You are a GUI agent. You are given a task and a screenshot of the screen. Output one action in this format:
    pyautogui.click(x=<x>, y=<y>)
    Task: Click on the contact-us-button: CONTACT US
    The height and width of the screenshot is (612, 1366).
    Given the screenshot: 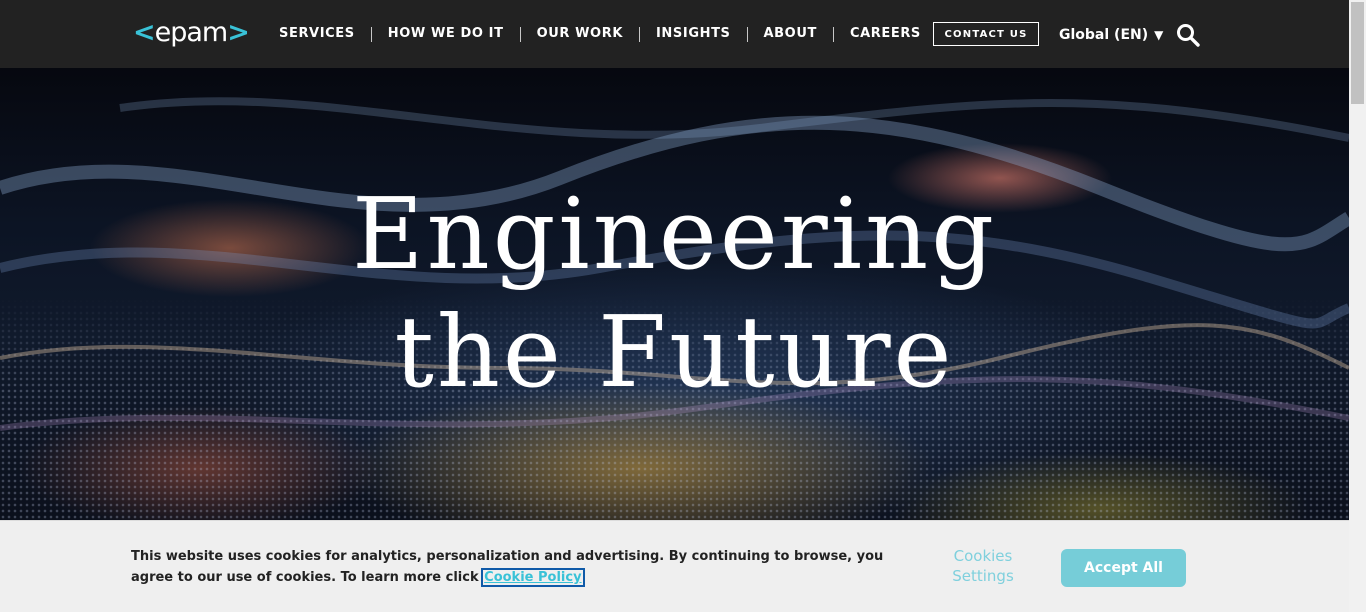 What is the action you would take?
    pyautogui.click(x=986, y=34)
    